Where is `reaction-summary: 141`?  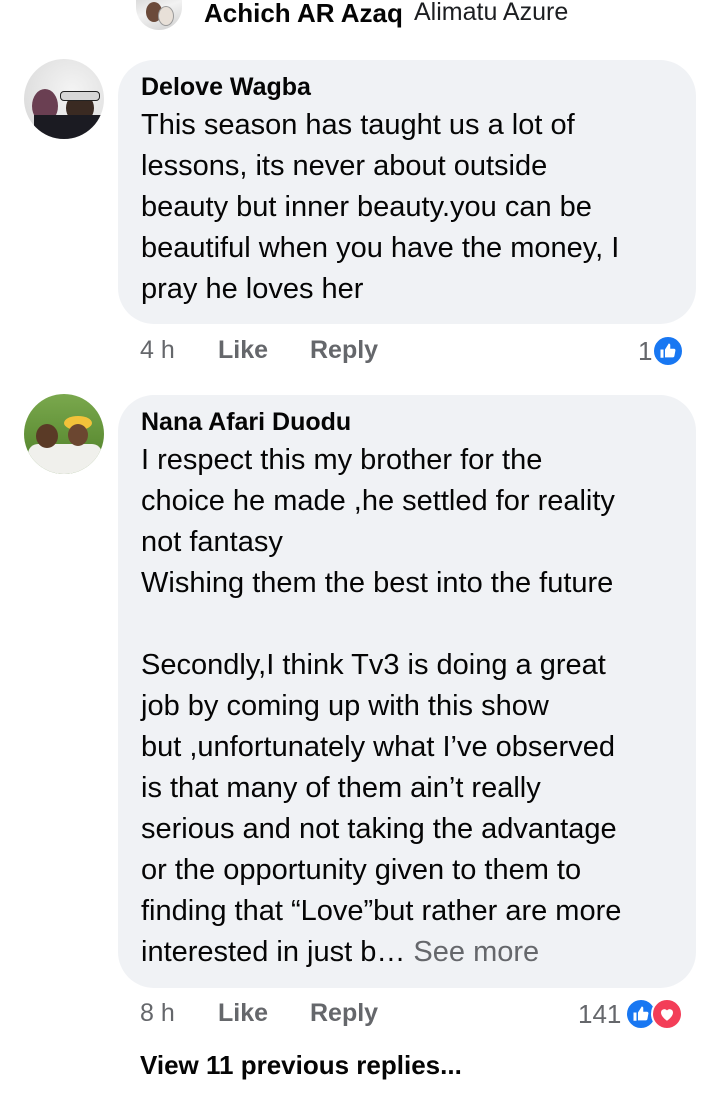 reaction-summary: 141 is located at coordinates (631, 1014).